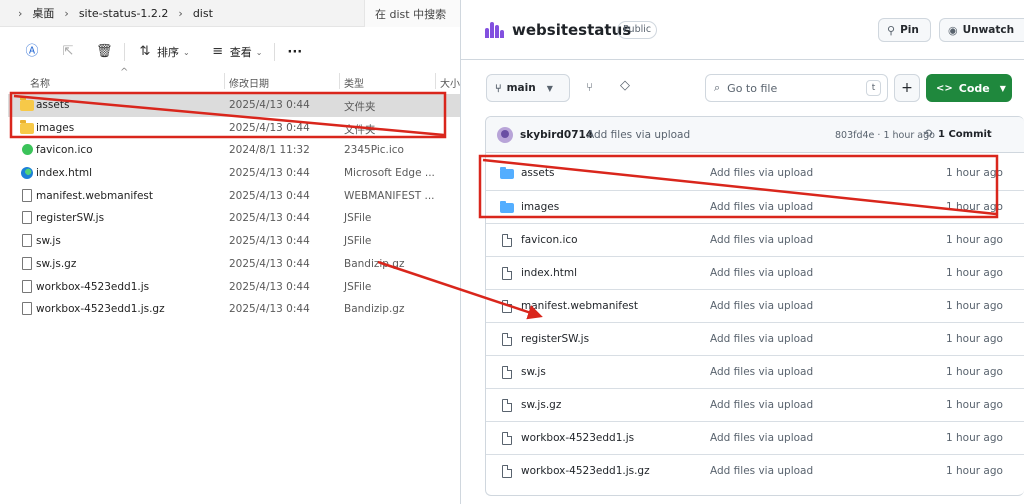 This screenshot has width=1024, height=504. I want to click on explorer-search-input: 在 dist 中搜索, so click(412, 13).